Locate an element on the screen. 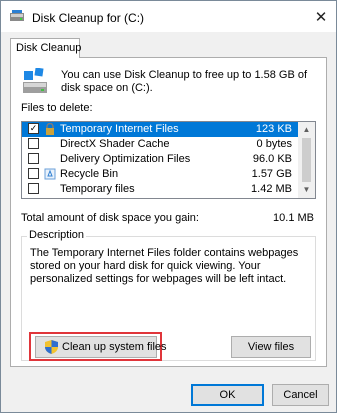 The height and width of the screenshot is (413, 337). scroll-down-arrow-icon: ▼ is located at coordinates (306, 190).